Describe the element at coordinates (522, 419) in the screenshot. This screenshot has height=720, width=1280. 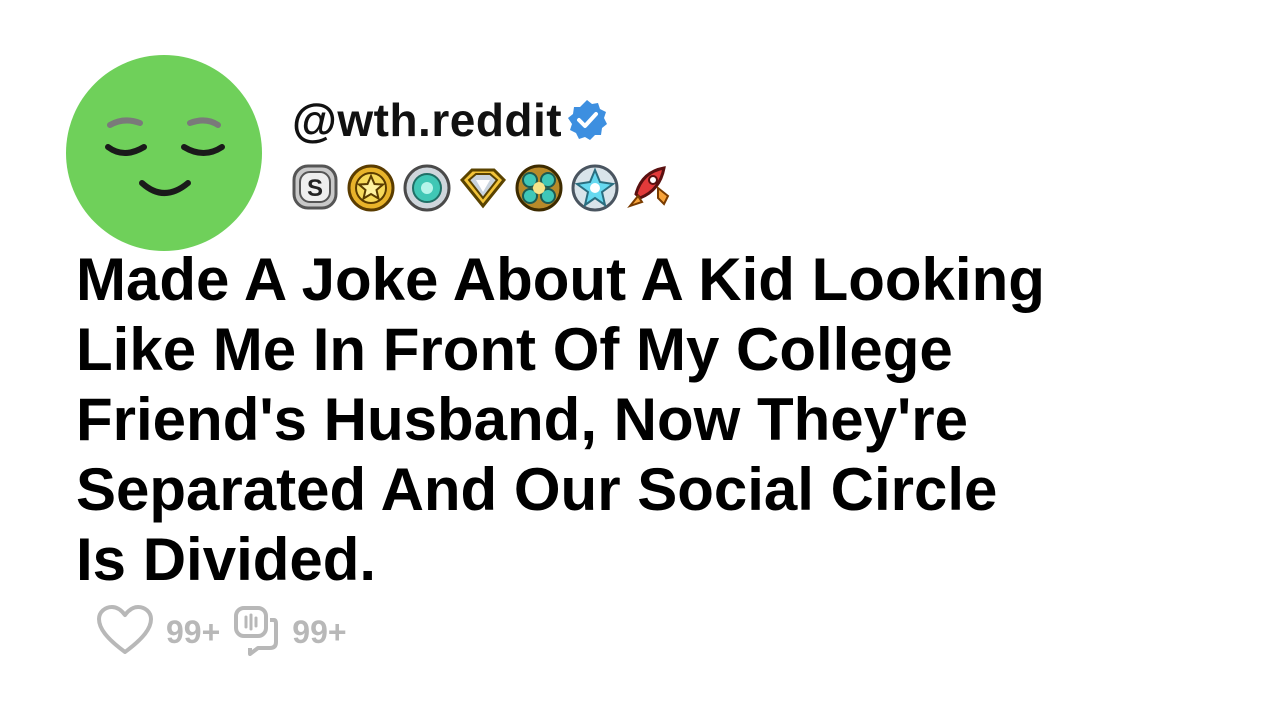
I see `post-title-line: Friend's Husband, Now They're` at that location.